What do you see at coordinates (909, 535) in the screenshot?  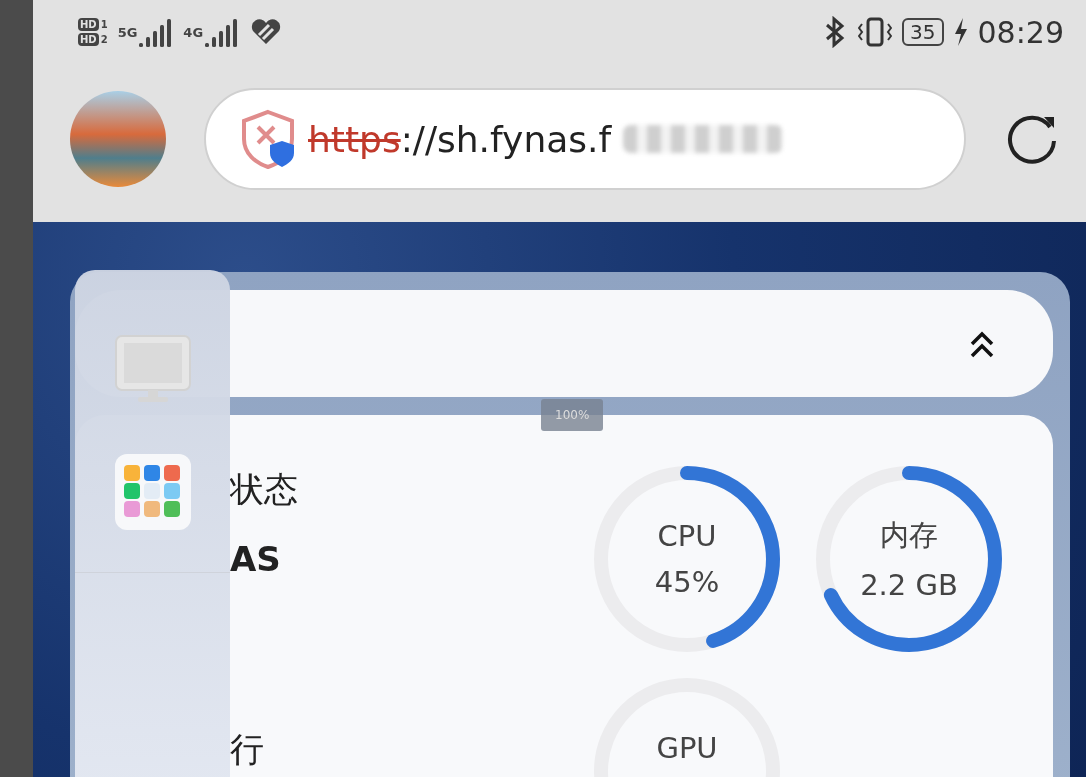 I see `gauge-label: 内存` at bounding box center [909, 535].